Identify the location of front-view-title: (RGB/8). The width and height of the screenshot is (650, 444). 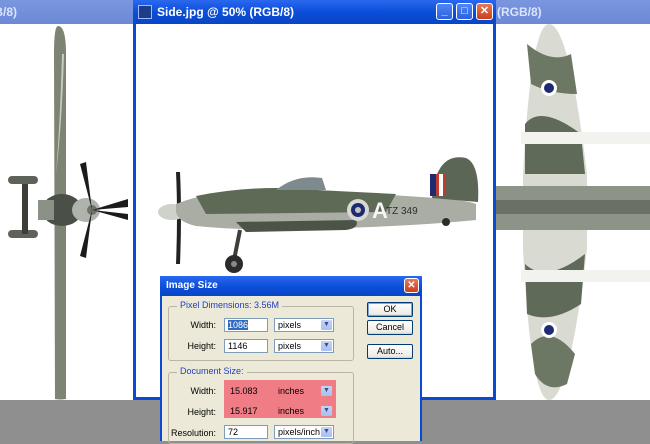
(8, 12).